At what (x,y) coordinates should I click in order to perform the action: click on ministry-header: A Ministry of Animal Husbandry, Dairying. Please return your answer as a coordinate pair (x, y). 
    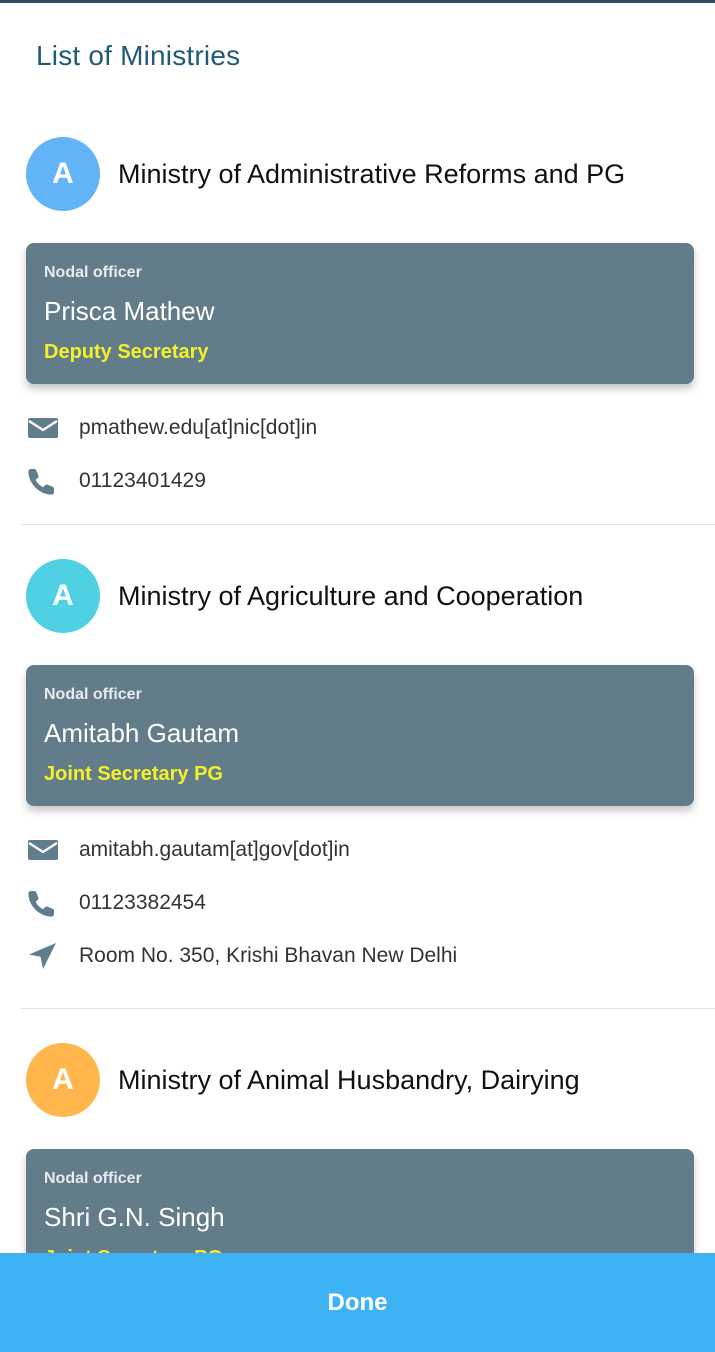
    Looking at the image, I should click on (366, 1080).